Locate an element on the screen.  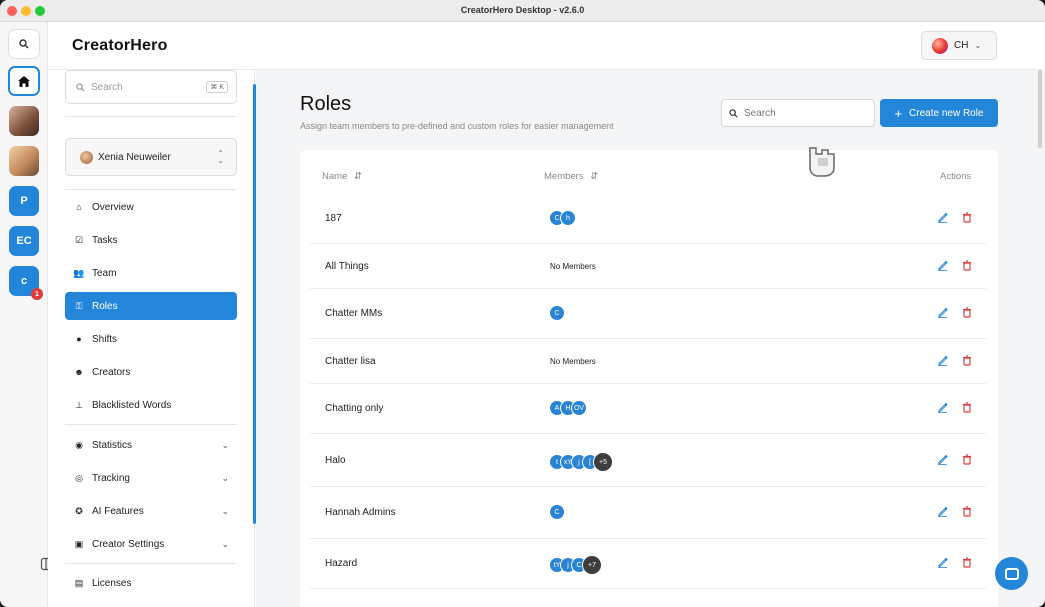
sidebar-item-creator-settings: ▣ Creator Settings ⌄ is located at coordinates (151, 544).